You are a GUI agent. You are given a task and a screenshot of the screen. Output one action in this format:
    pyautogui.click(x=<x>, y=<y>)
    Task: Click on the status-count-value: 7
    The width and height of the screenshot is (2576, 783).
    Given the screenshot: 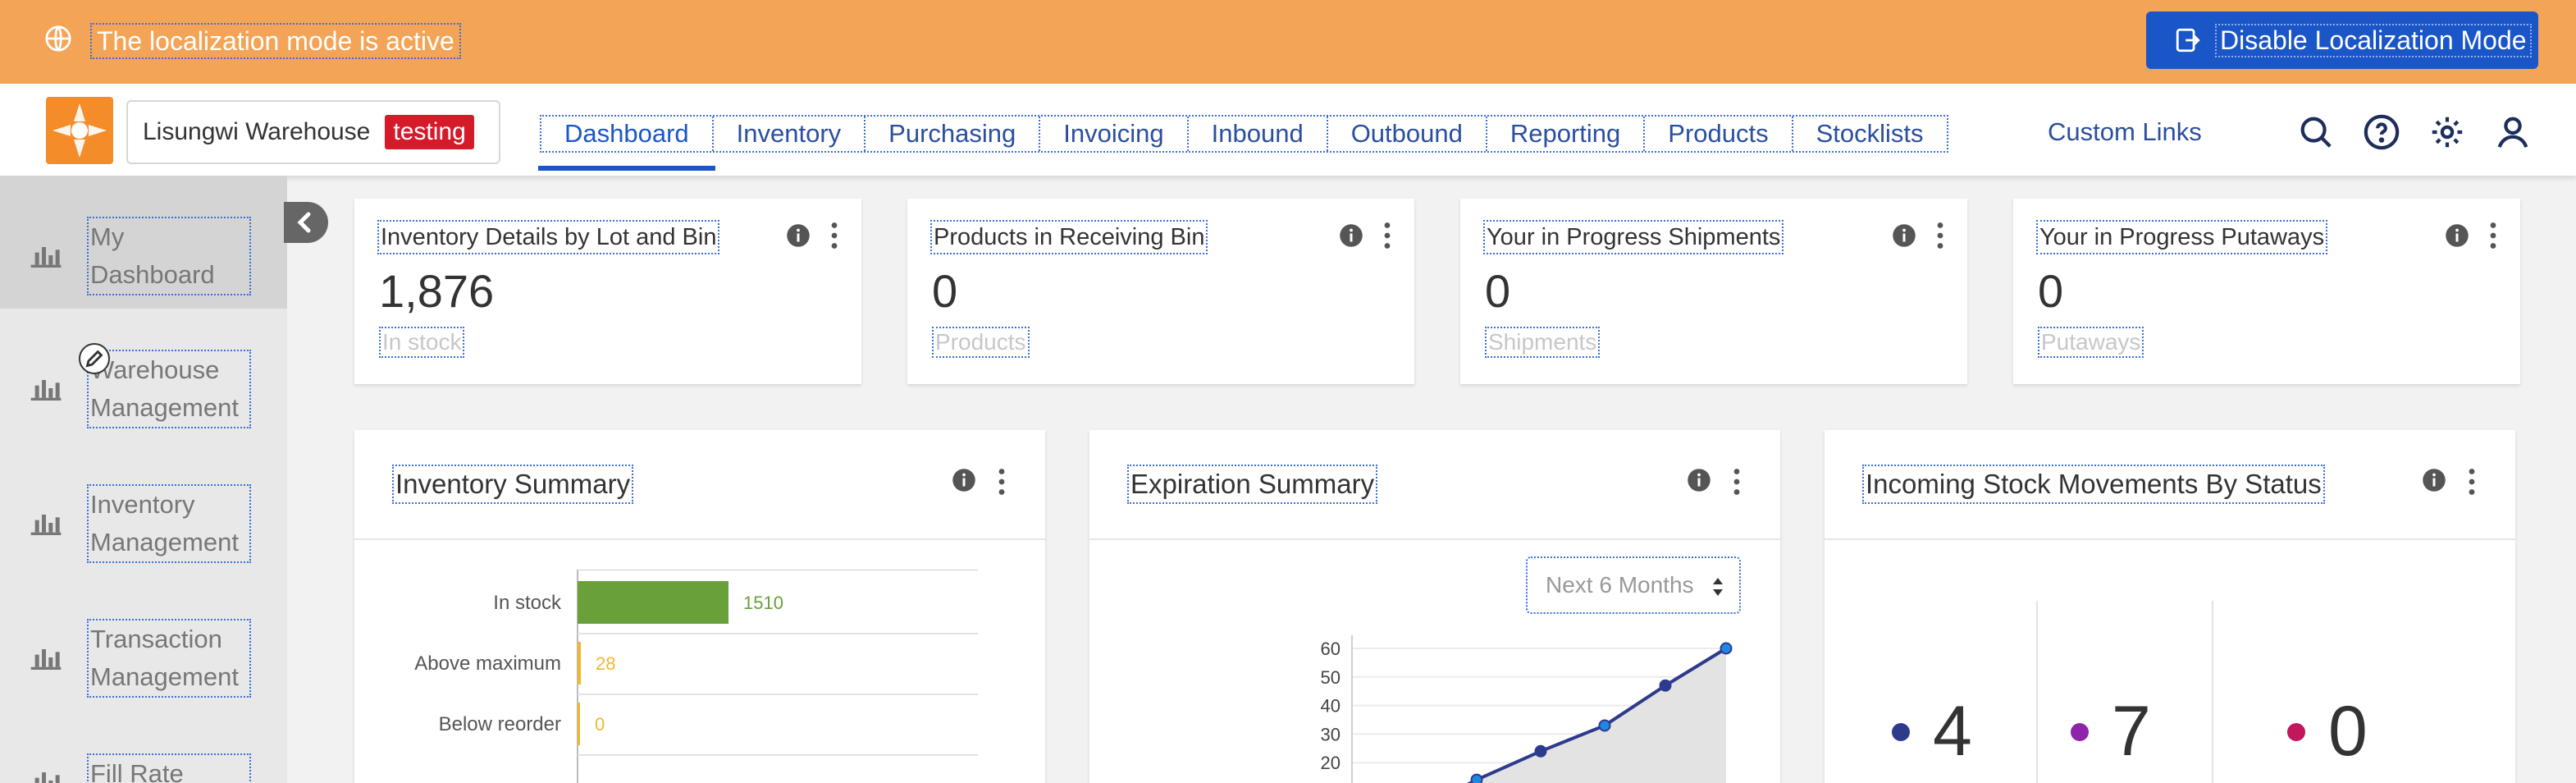 What is the action you would take?
    pyautogui.click(x=2131, y=732)
    